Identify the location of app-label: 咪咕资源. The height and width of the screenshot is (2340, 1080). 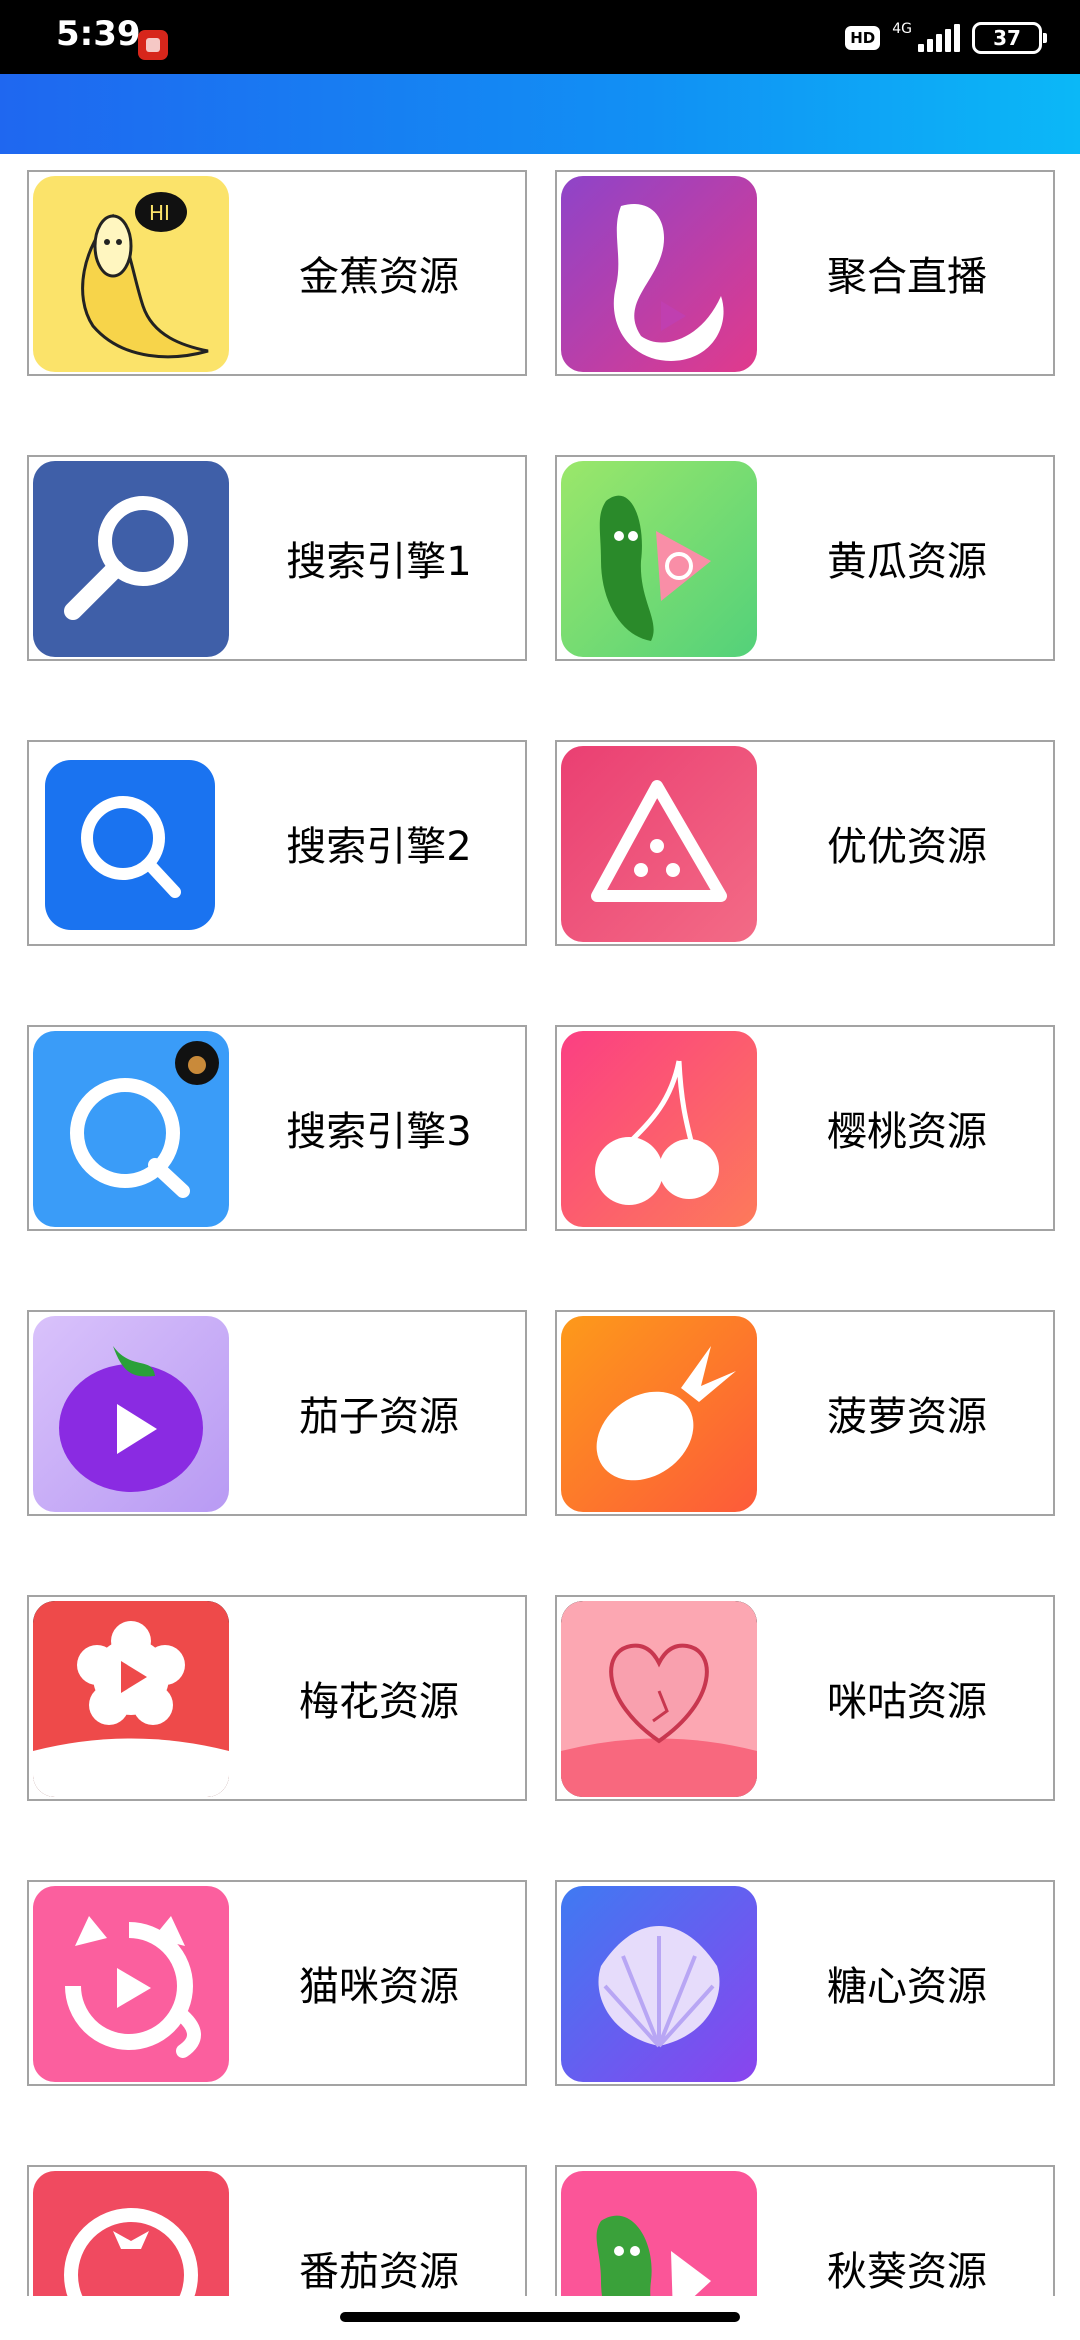
(907, 1702).